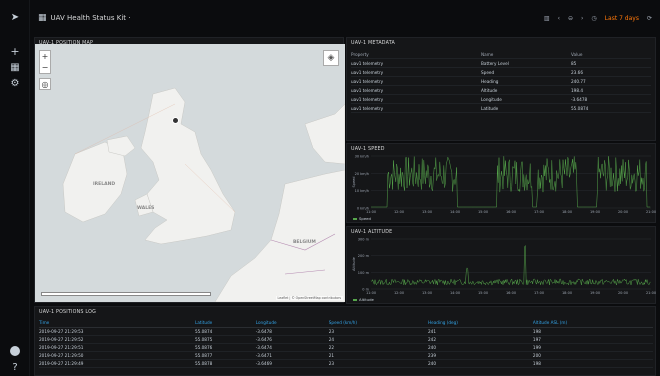 This screenshot has width=660, height=376. What do you see at coordinates (559, 18) in the screenshot?
I see `chevron-left-icon: ‹` at bounding box center [559, 18].